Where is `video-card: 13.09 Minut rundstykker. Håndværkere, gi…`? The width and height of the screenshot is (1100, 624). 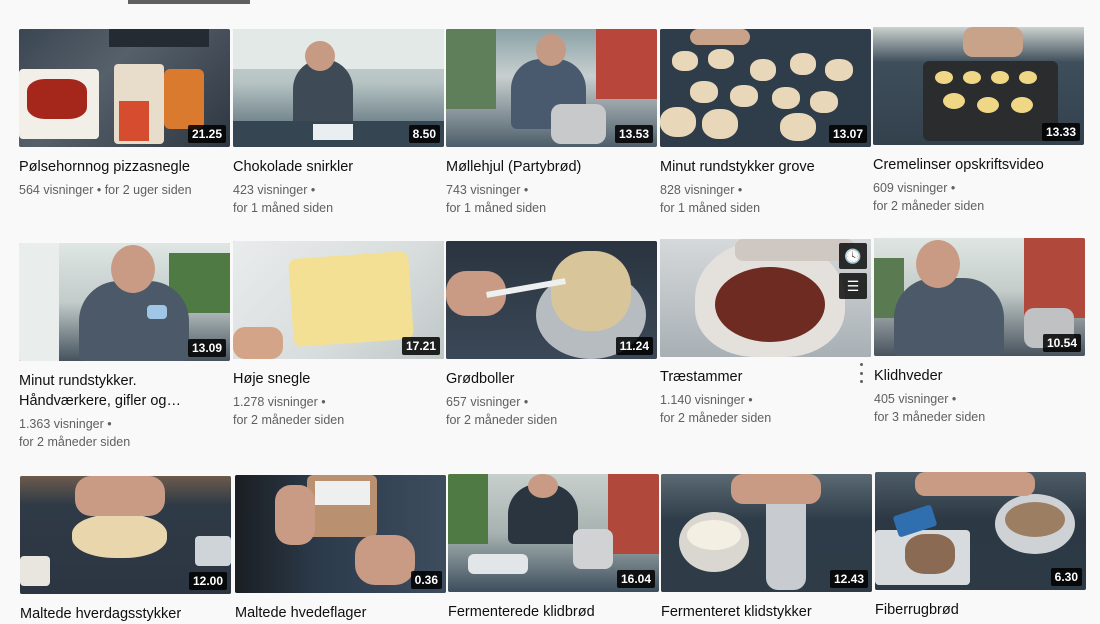
video-card: 13.09 Minut rundstykker. Håndværkere, gi… is located at coordinates (124, 347).